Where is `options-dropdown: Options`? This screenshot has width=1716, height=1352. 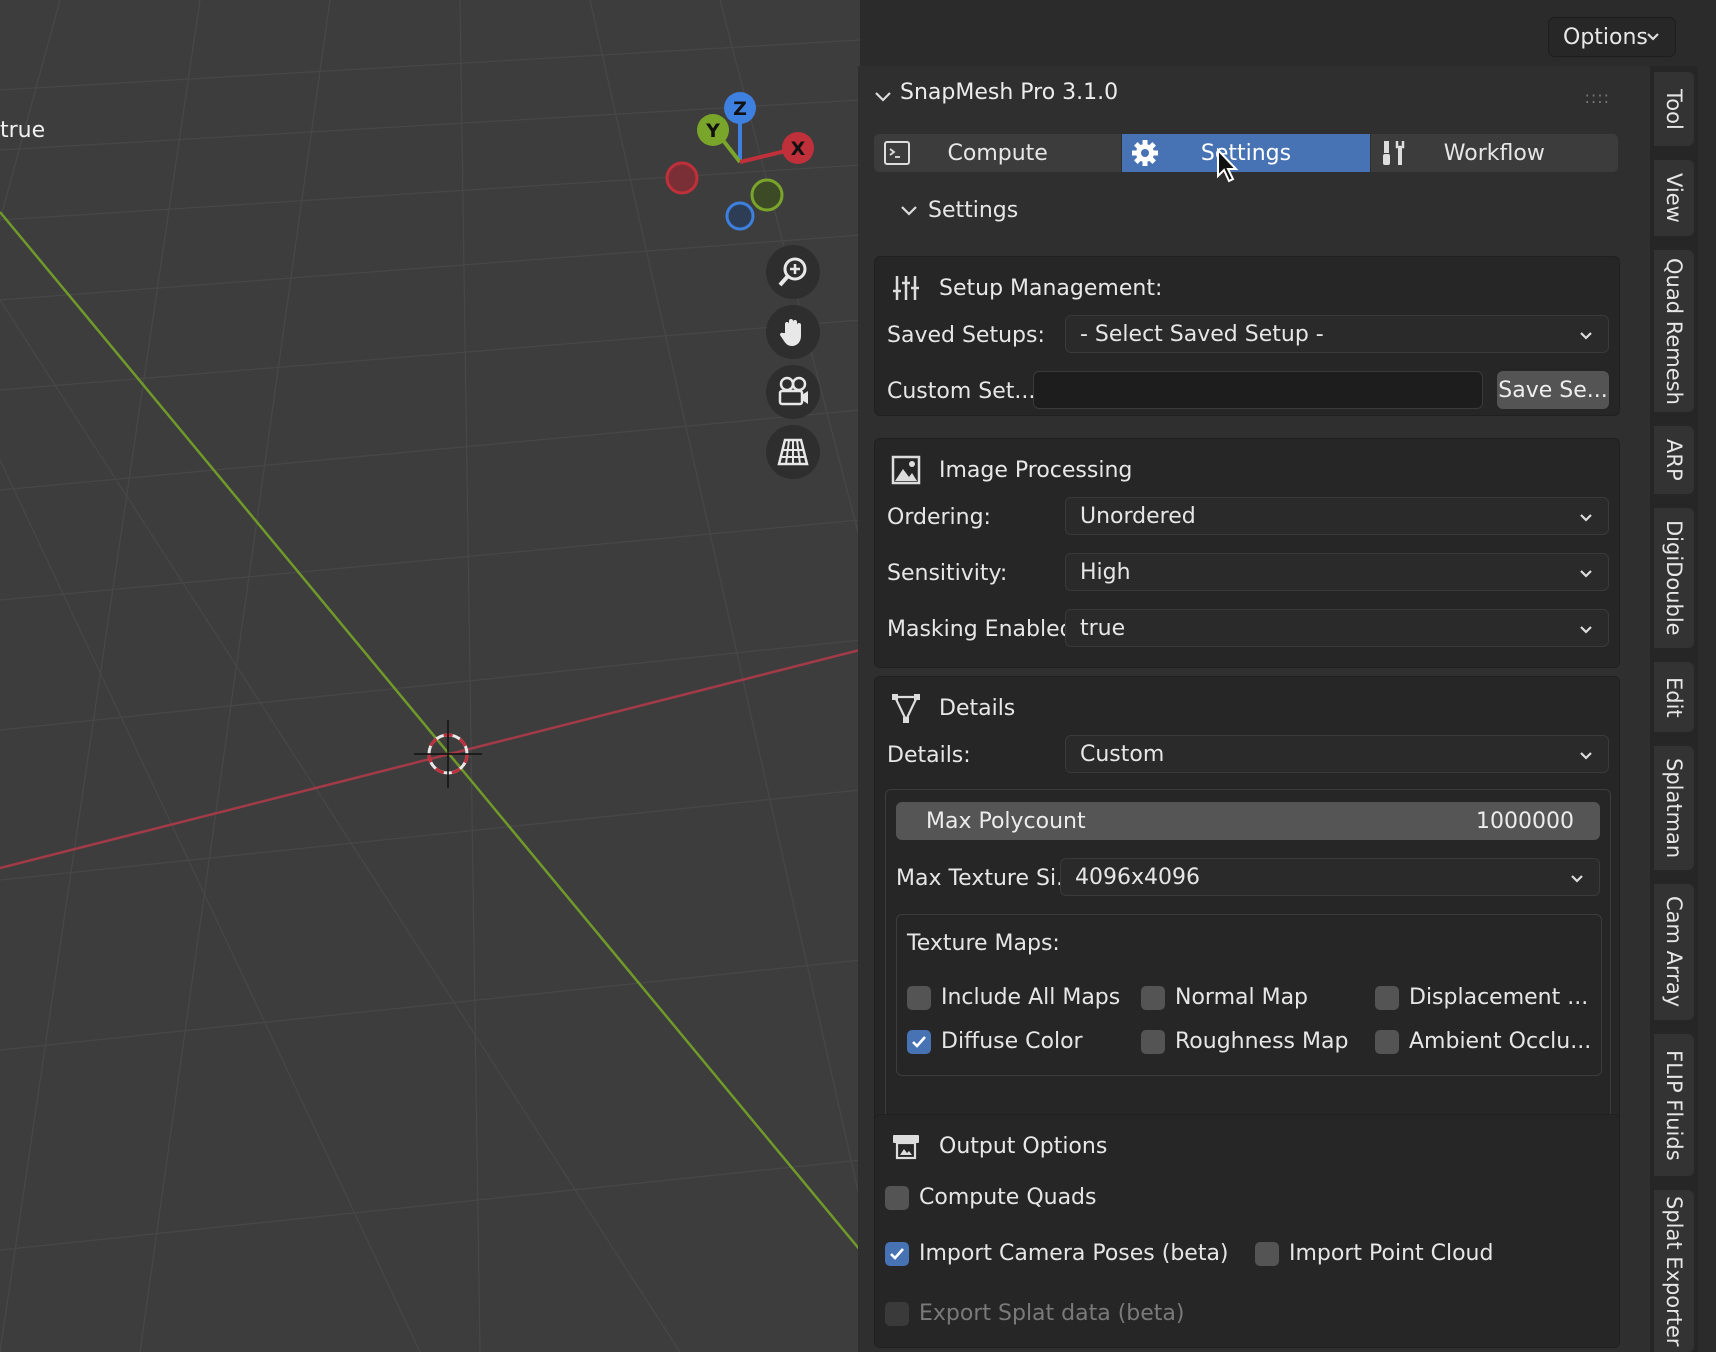 options-dropdown: Options is located at coordinates (1612, 37).